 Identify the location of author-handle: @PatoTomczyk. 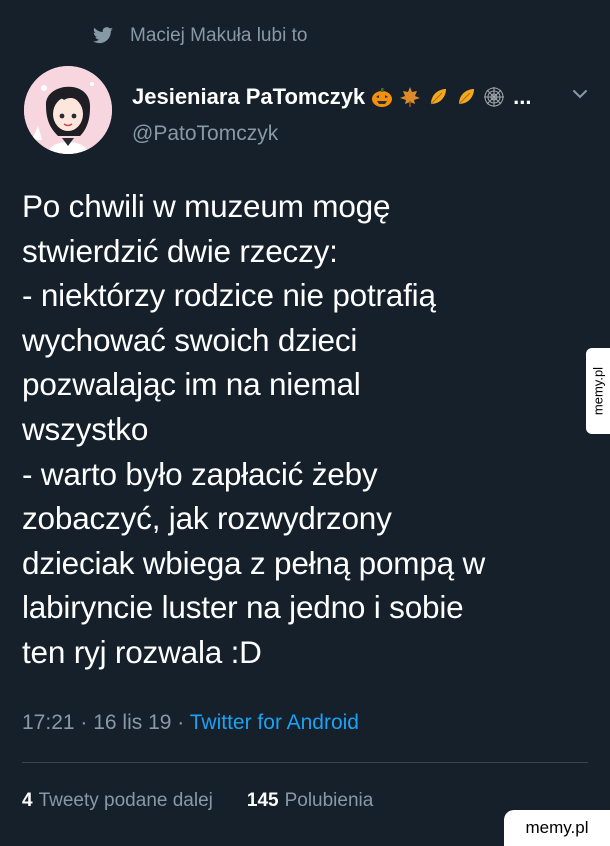
(205, 134).